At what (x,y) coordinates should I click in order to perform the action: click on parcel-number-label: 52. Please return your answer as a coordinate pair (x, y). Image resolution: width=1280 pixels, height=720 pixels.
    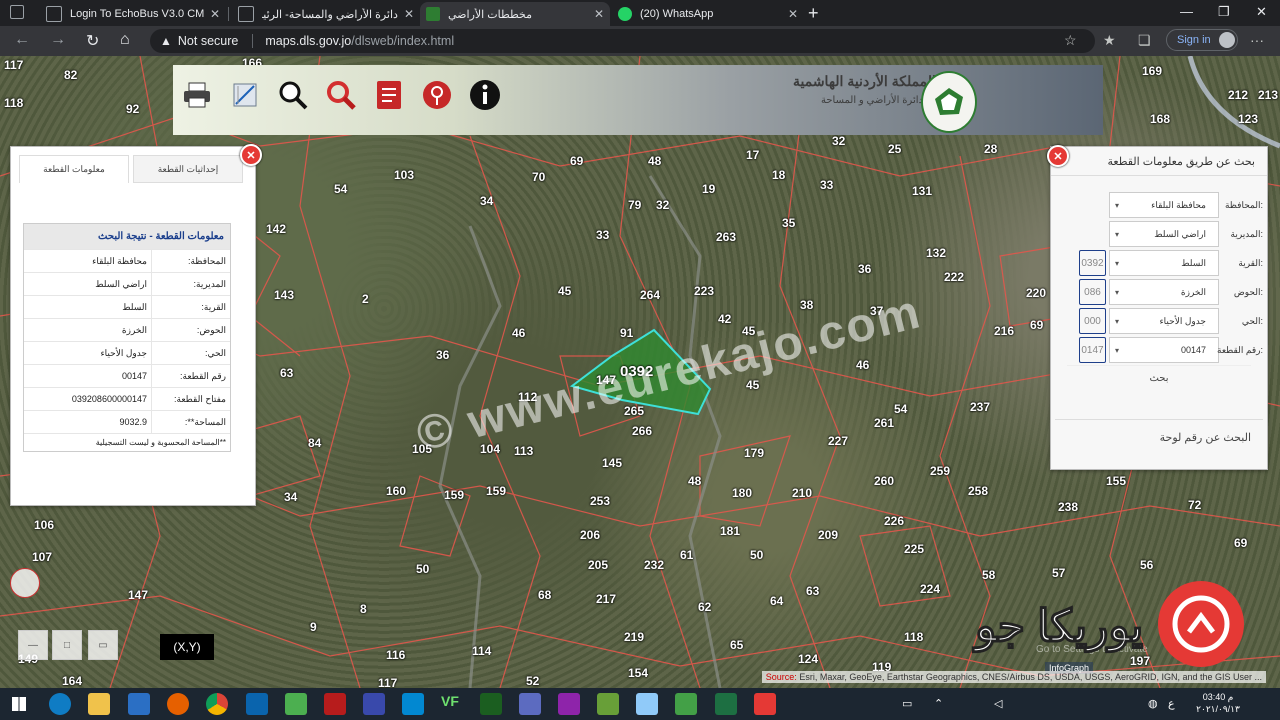
    Looking at the image, I should click on (533, 681).